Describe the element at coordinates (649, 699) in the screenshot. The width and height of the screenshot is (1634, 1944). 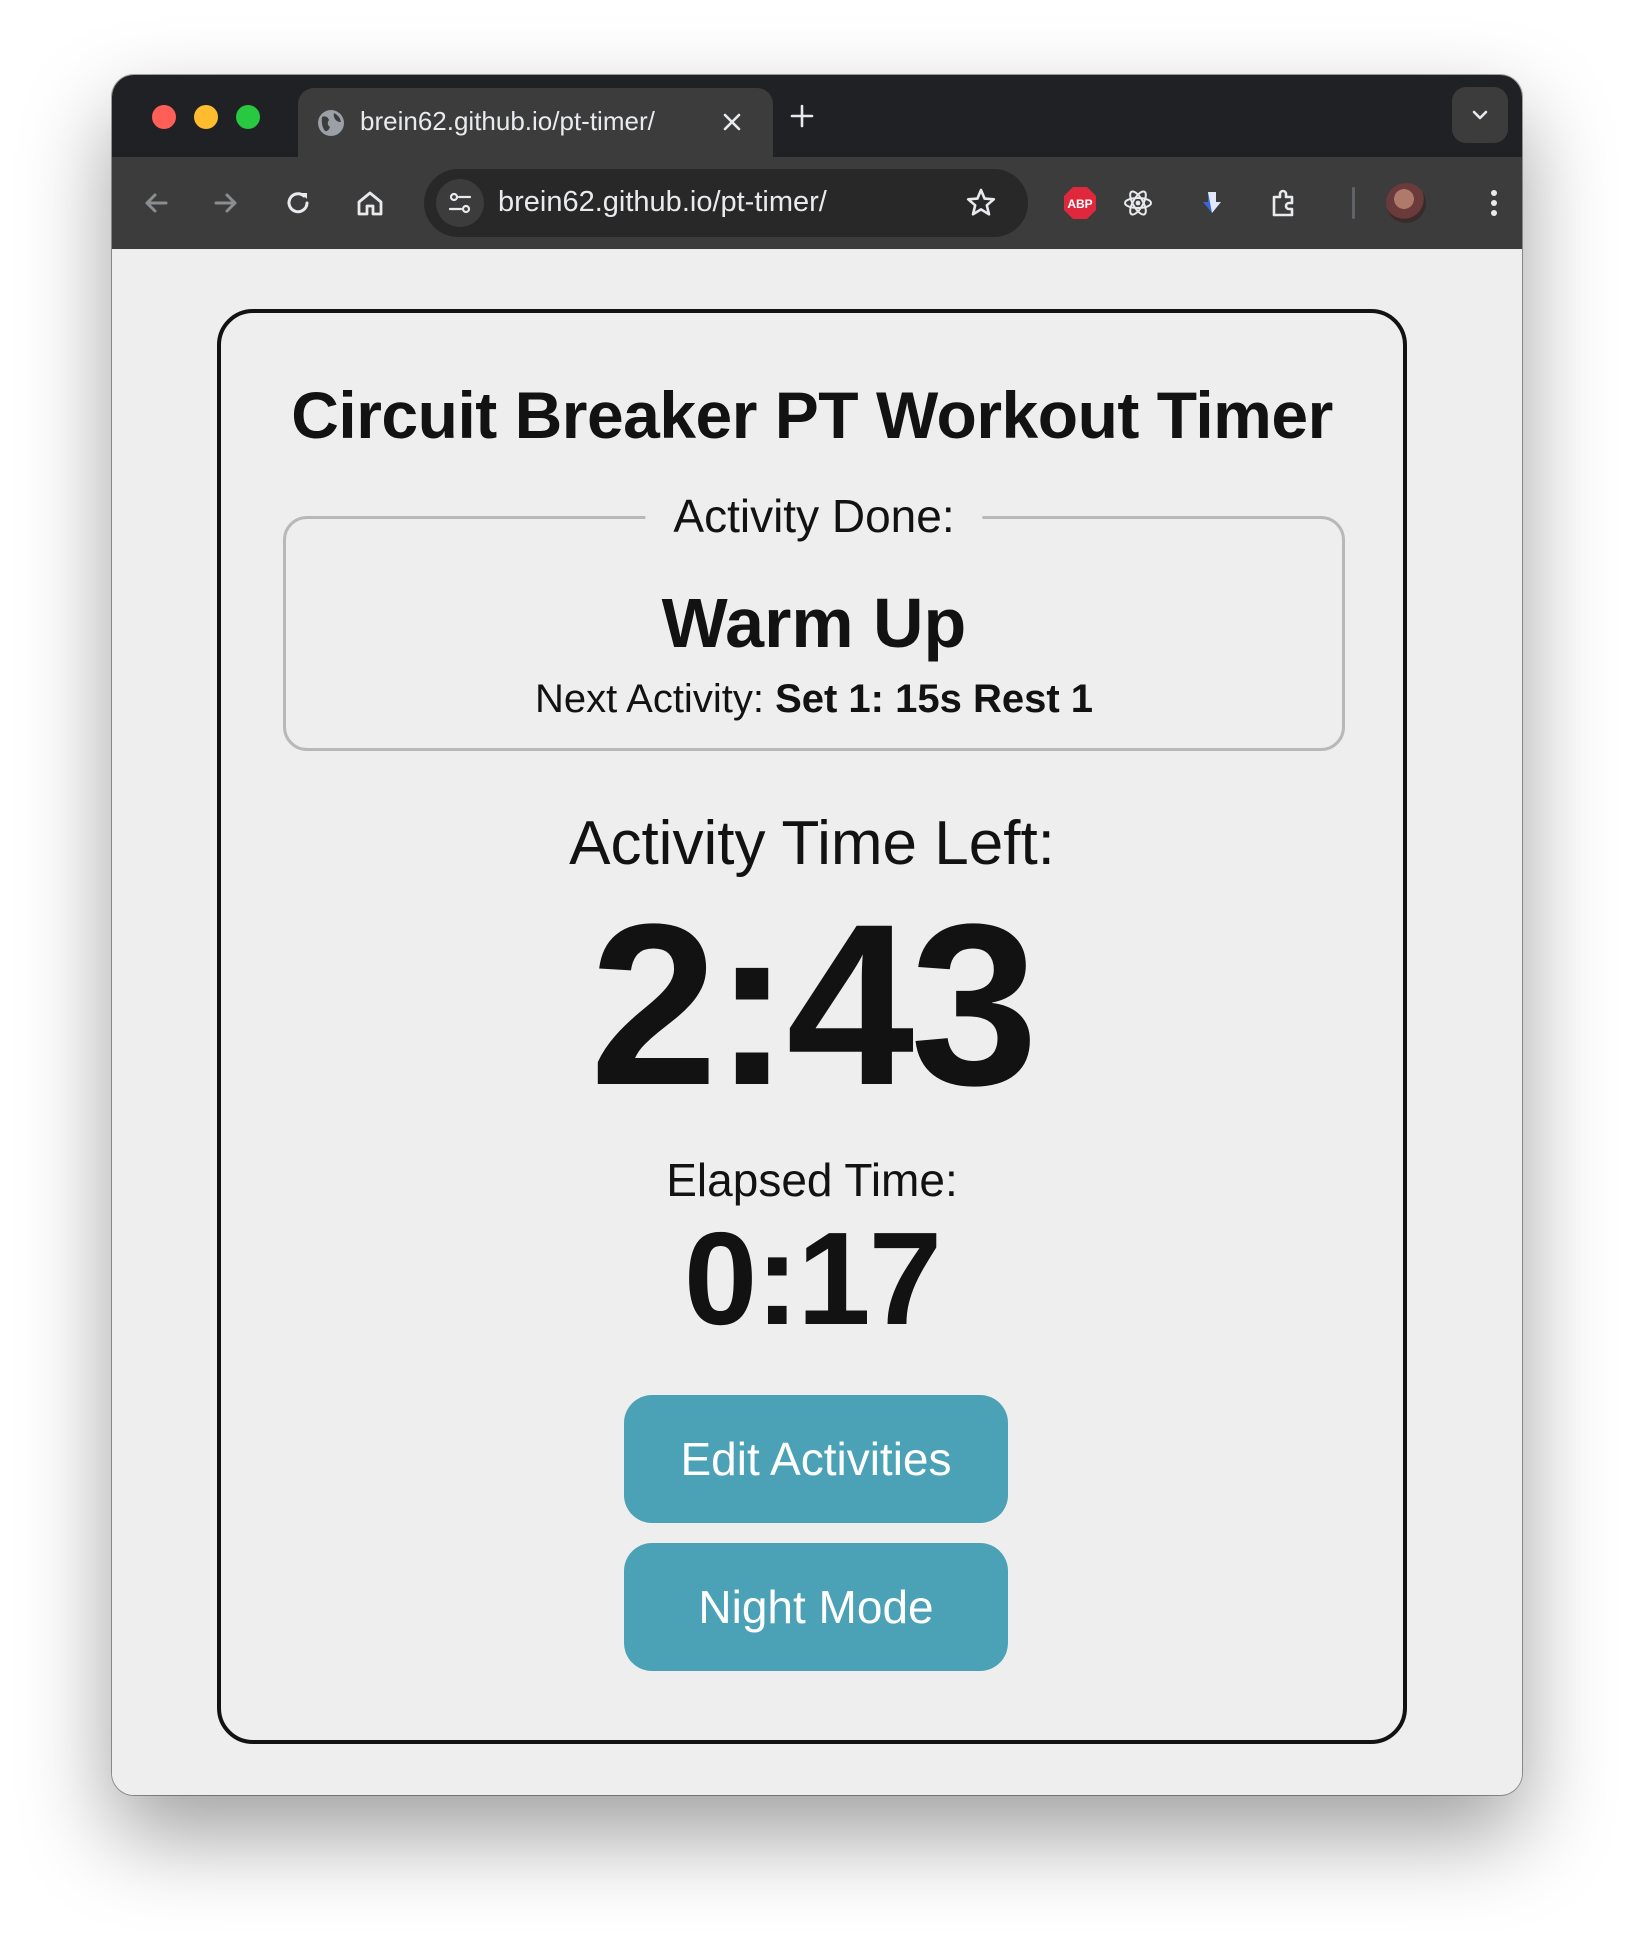
I see `next-activity-label: Next Activity:` at that location.